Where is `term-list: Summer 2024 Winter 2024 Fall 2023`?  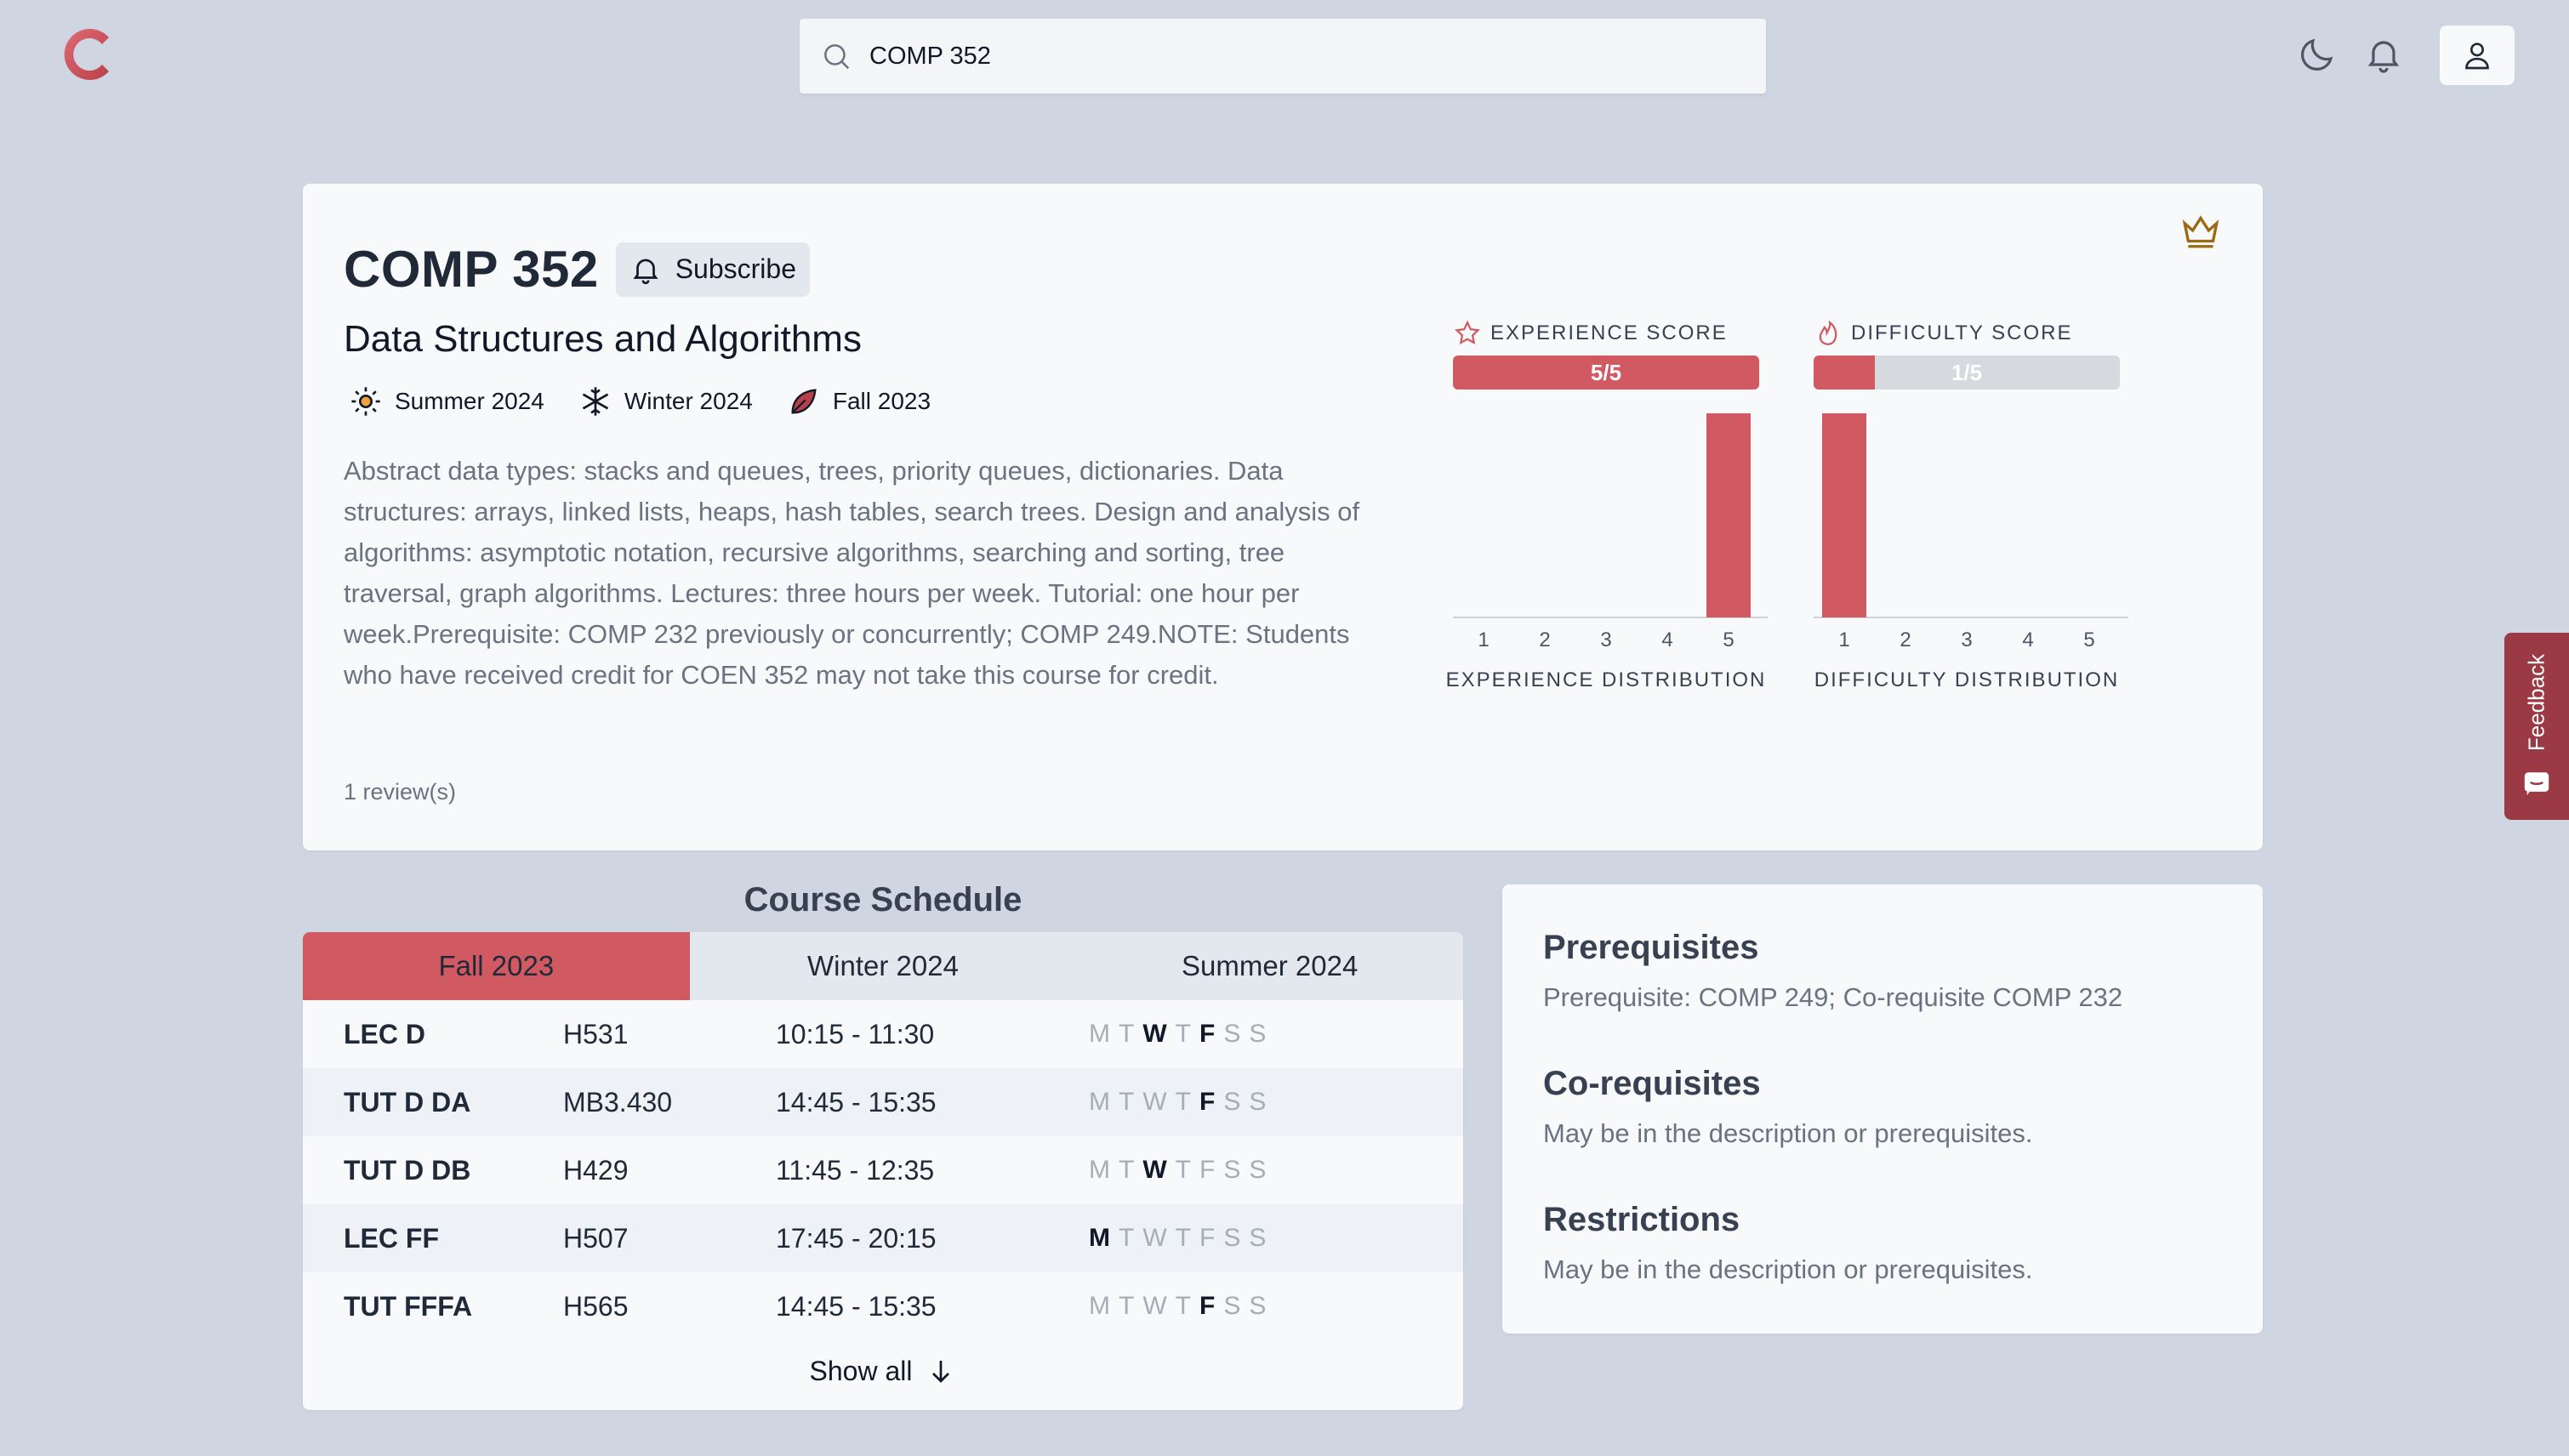
term-list: Summer 2024 Winter 2024 Fall 2023 is located at coordinates (657, 401).